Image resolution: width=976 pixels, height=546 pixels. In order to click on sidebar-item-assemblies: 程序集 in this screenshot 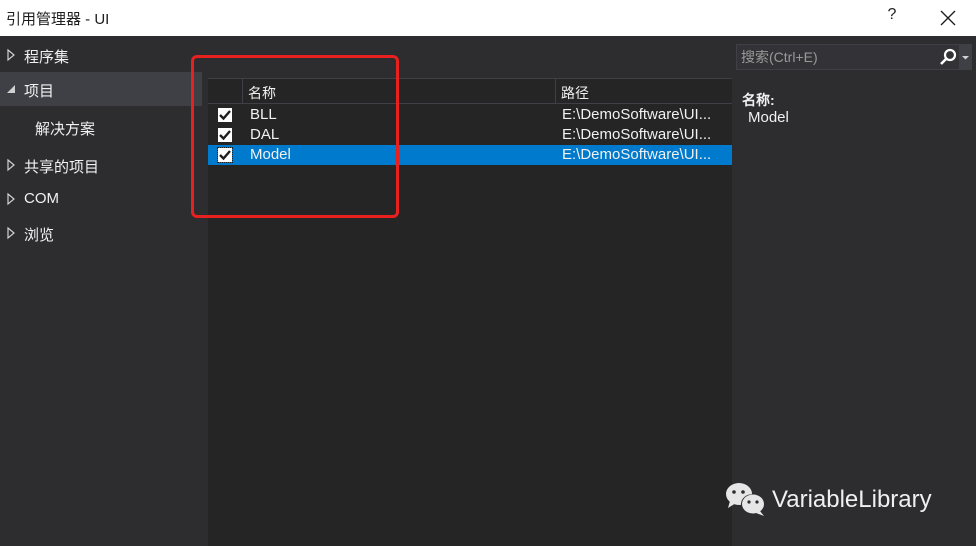, I will do `click(101, 55)`.